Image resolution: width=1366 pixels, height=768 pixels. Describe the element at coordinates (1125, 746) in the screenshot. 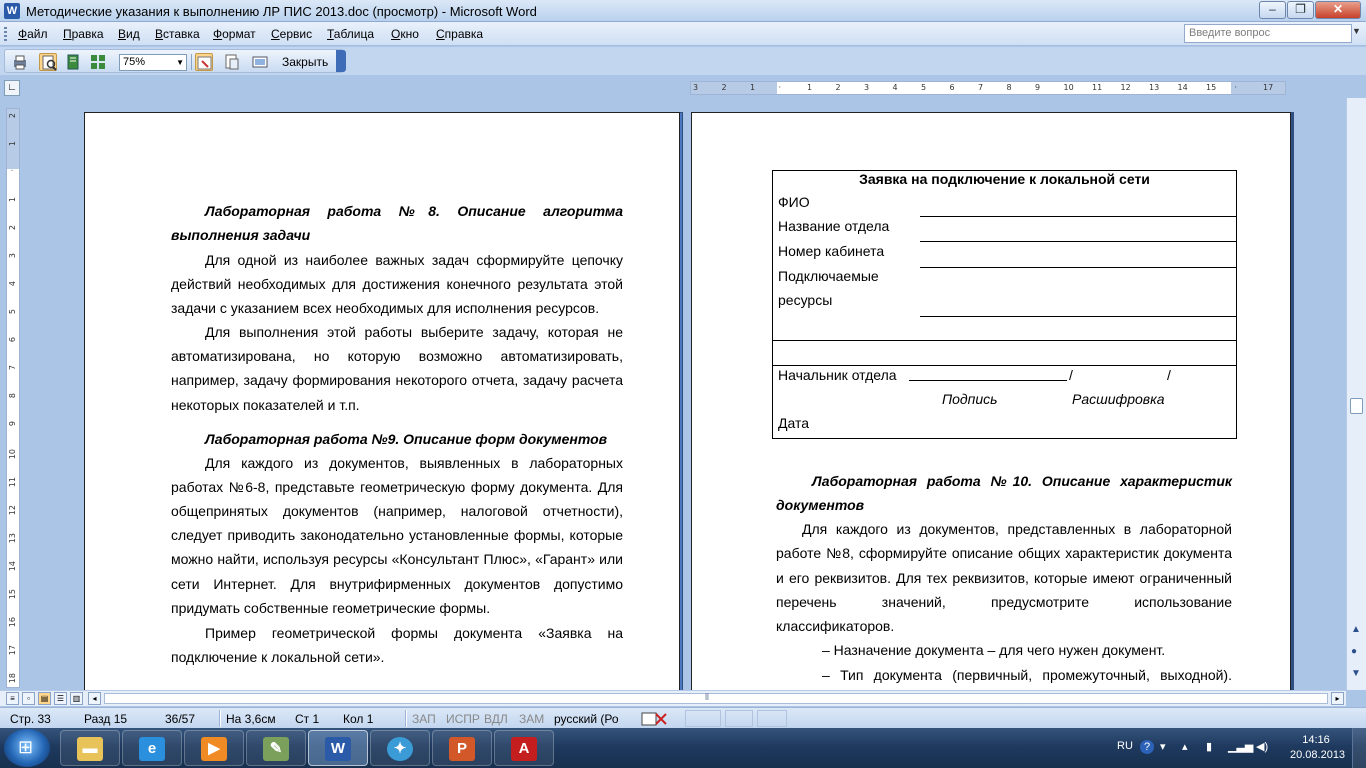

I see `language-indicator: RU` at that location.